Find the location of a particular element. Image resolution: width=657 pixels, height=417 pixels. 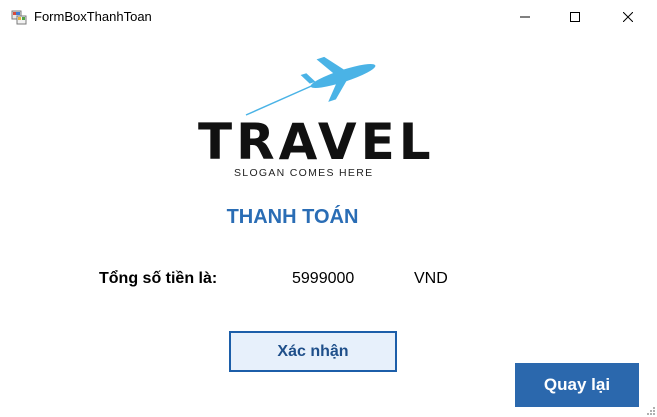

total-value: 5999000 is located at coordinates (323, 278).